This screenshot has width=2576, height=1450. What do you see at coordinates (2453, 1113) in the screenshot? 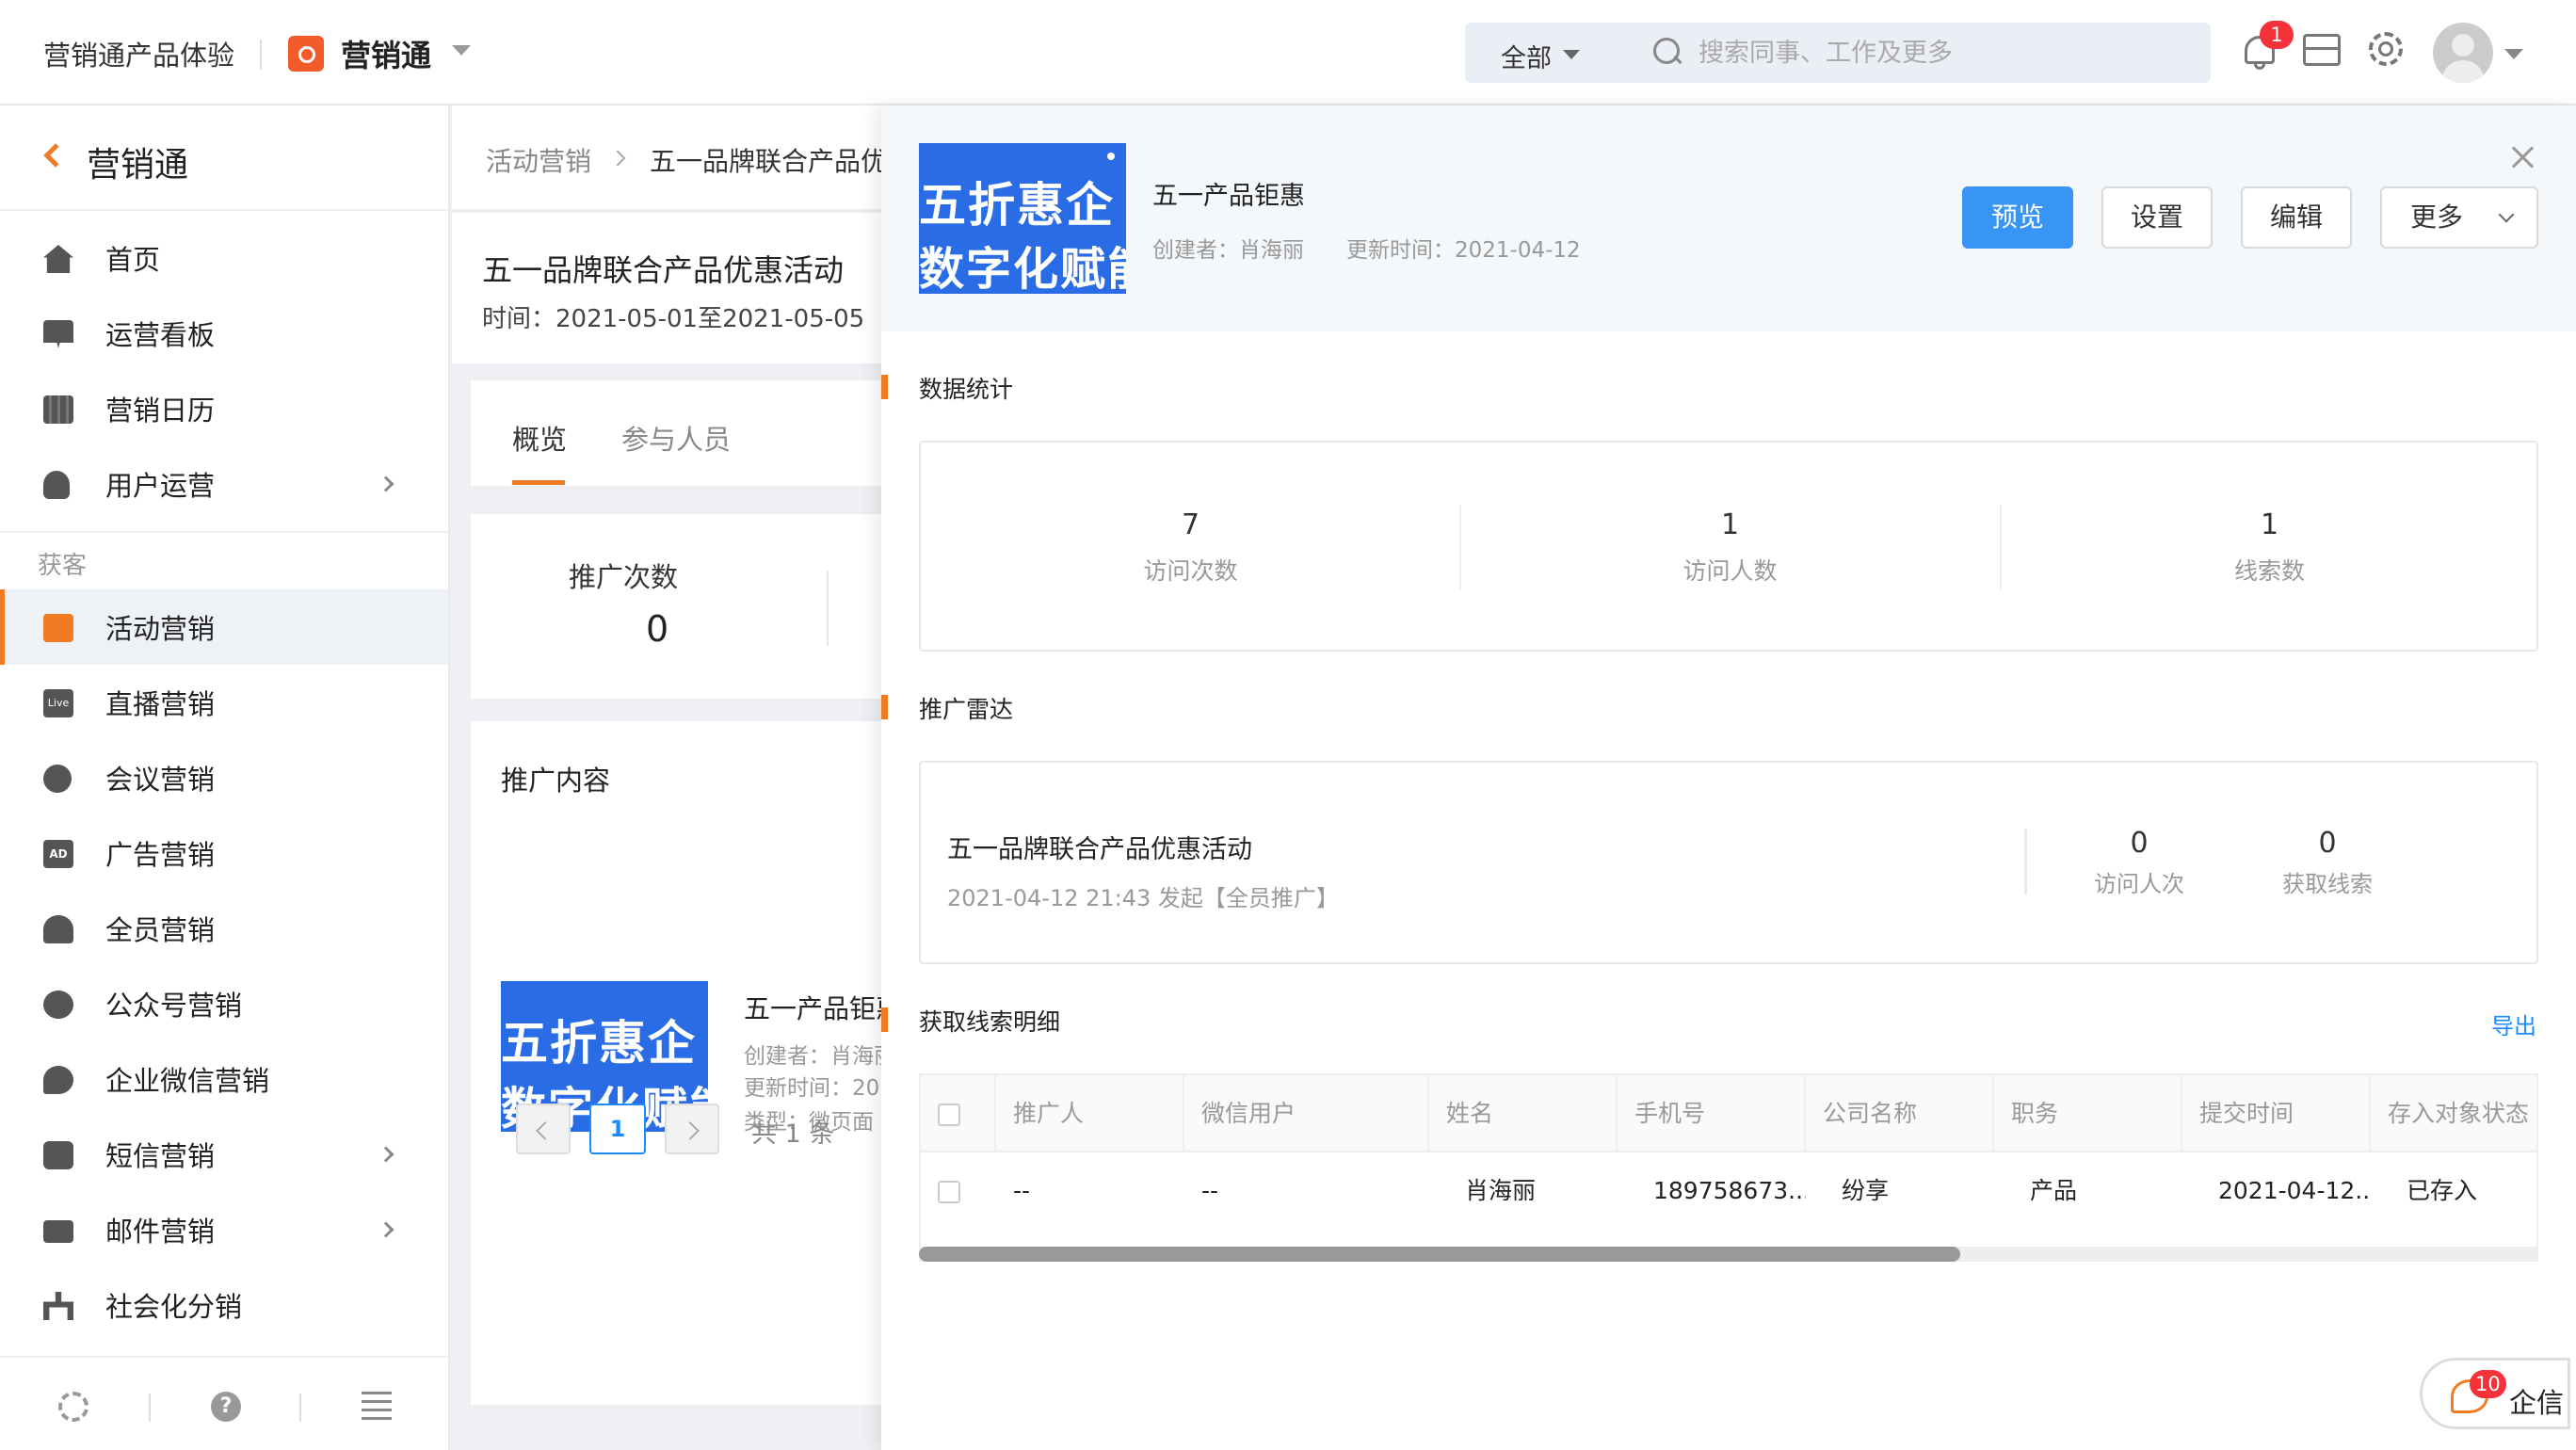
I see `column-header: 存入对象状态` at bounding box center [2453, 1113].